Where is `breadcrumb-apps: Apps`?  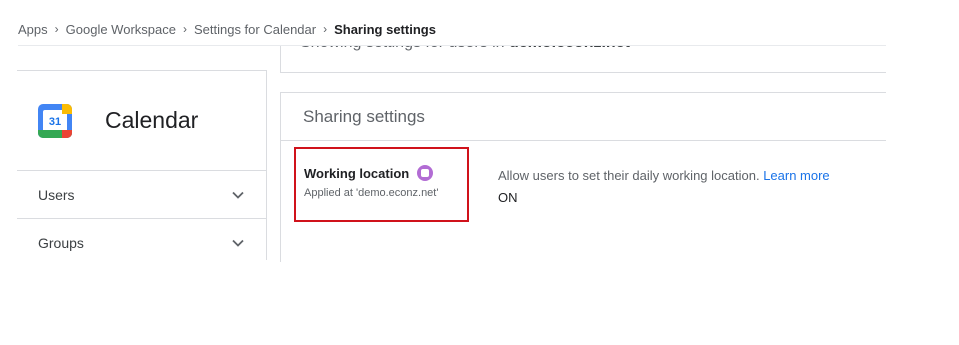
breadcrumb-apps: Apps is located at coordinates (33, 29).